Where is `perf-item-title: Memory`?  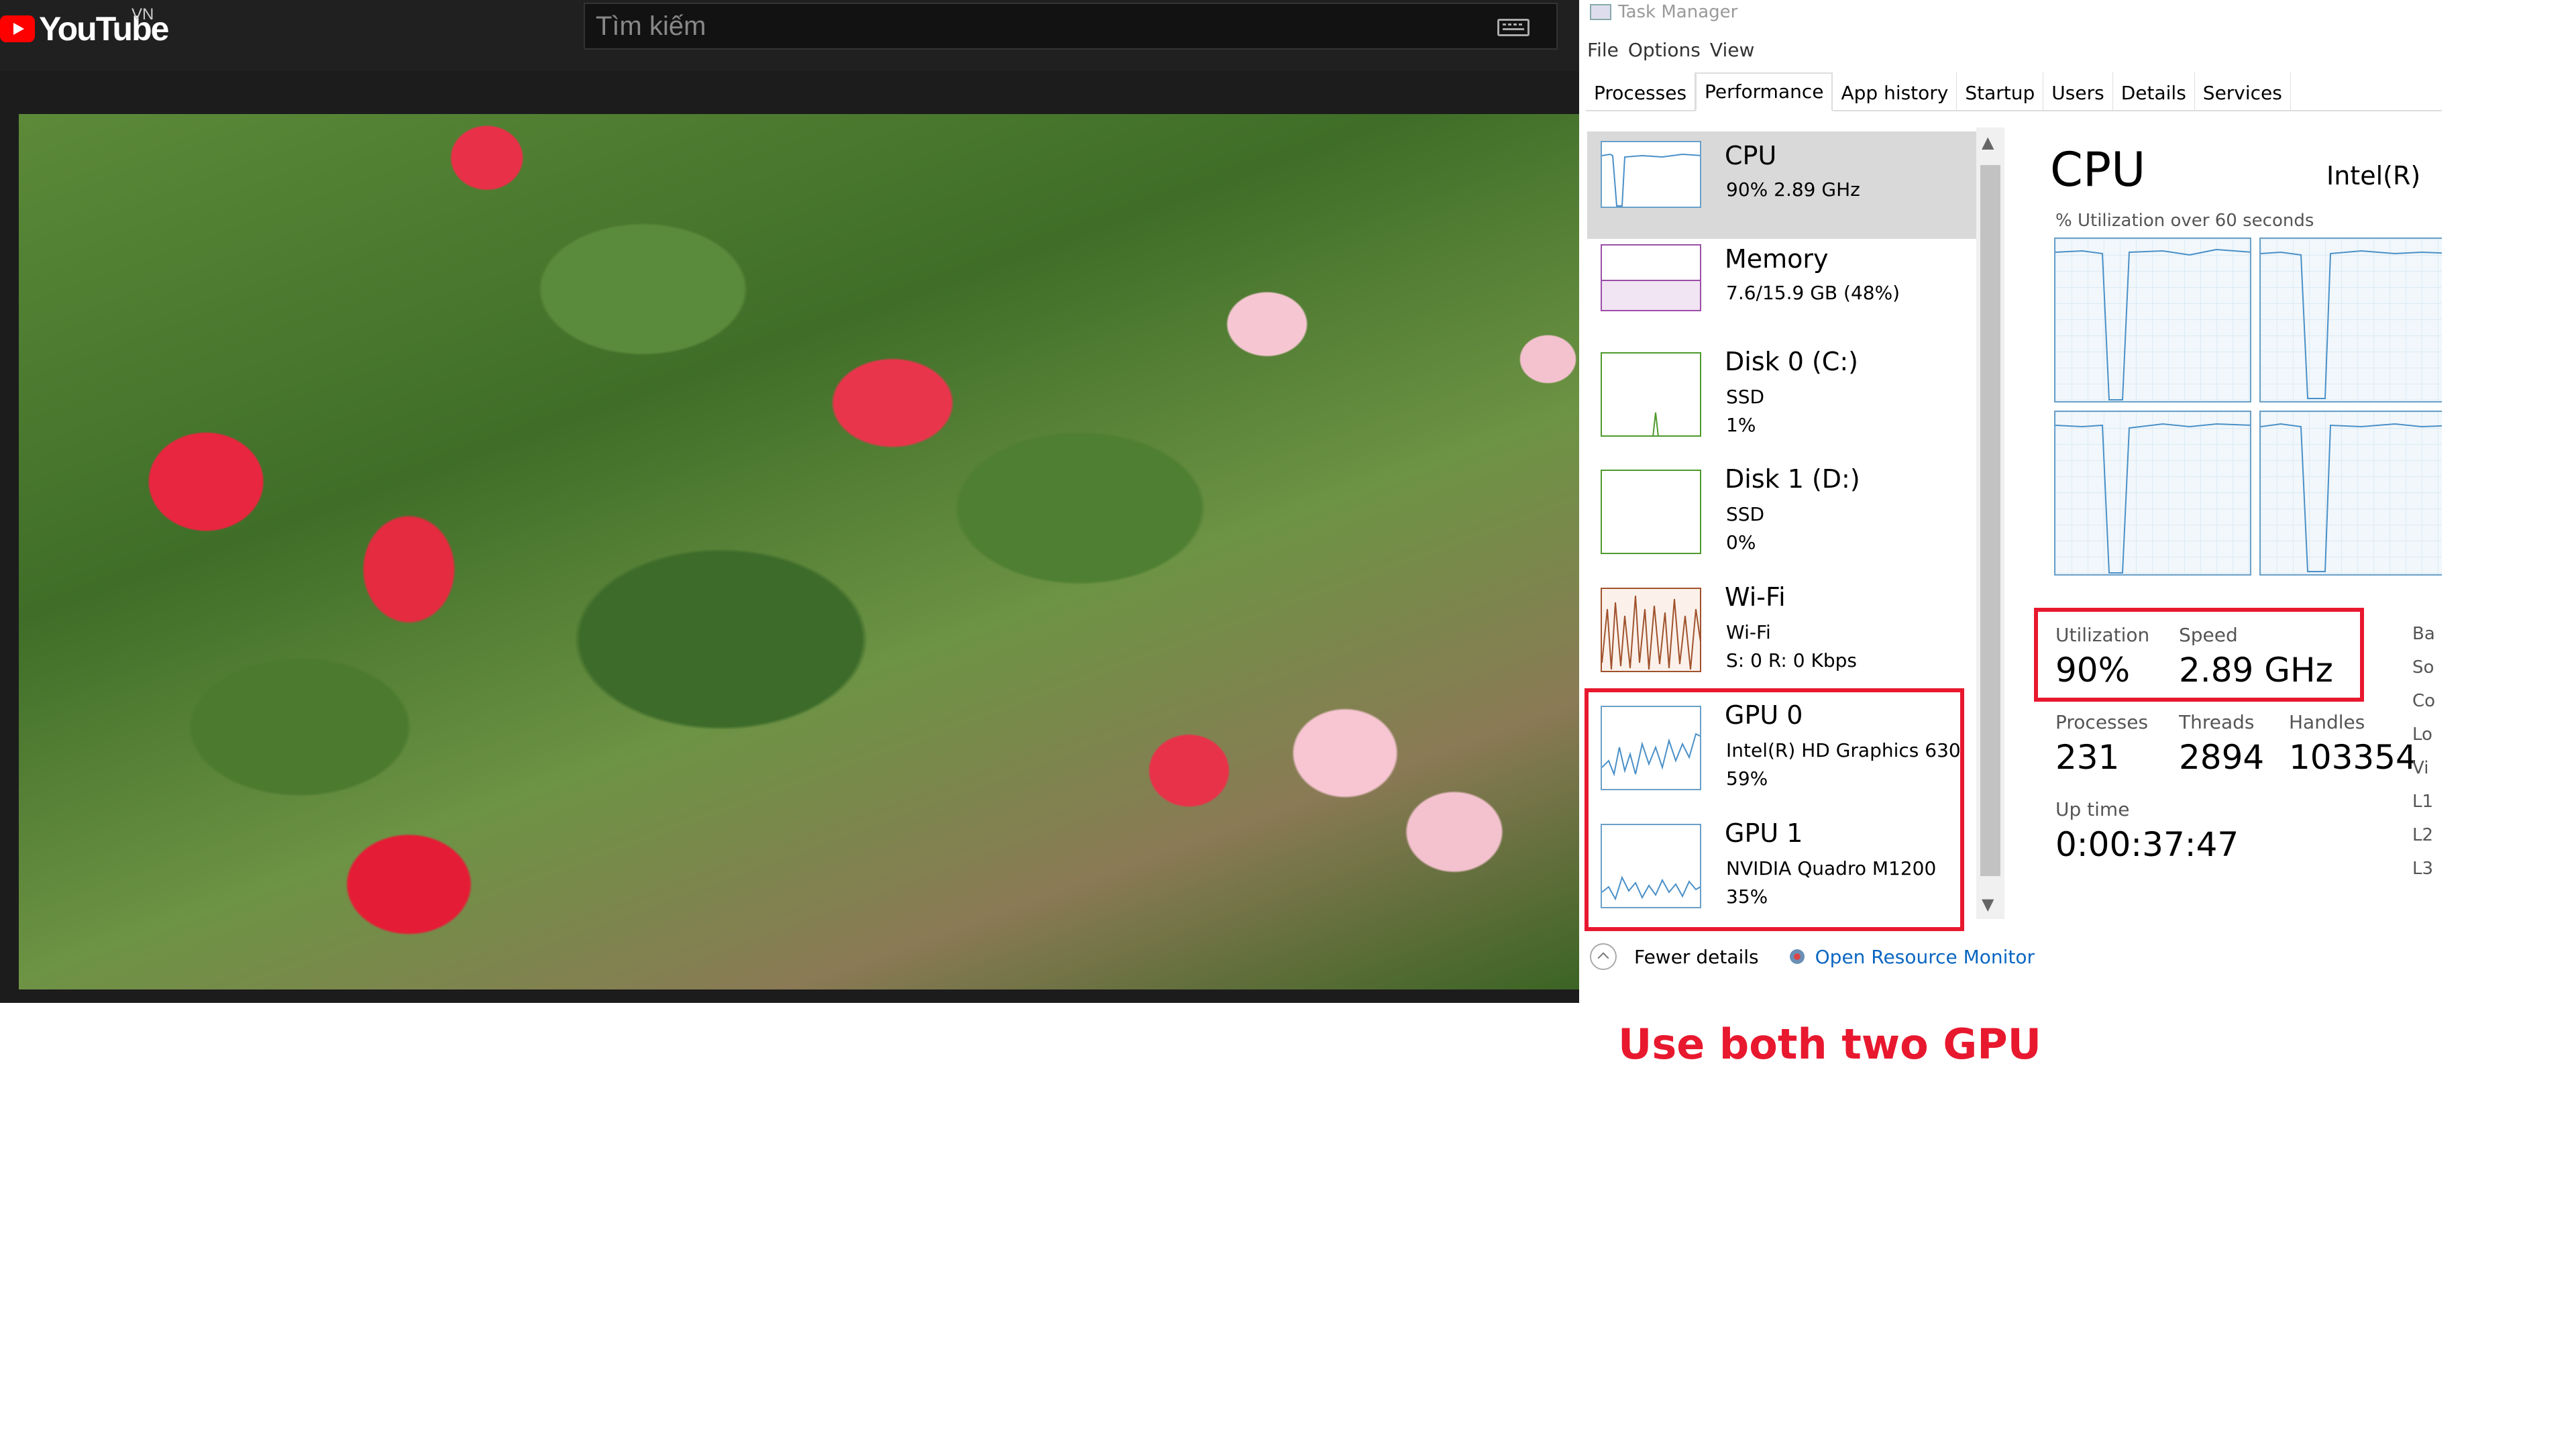
perf-item-title: Memory is located at coordinates (1777, 259).